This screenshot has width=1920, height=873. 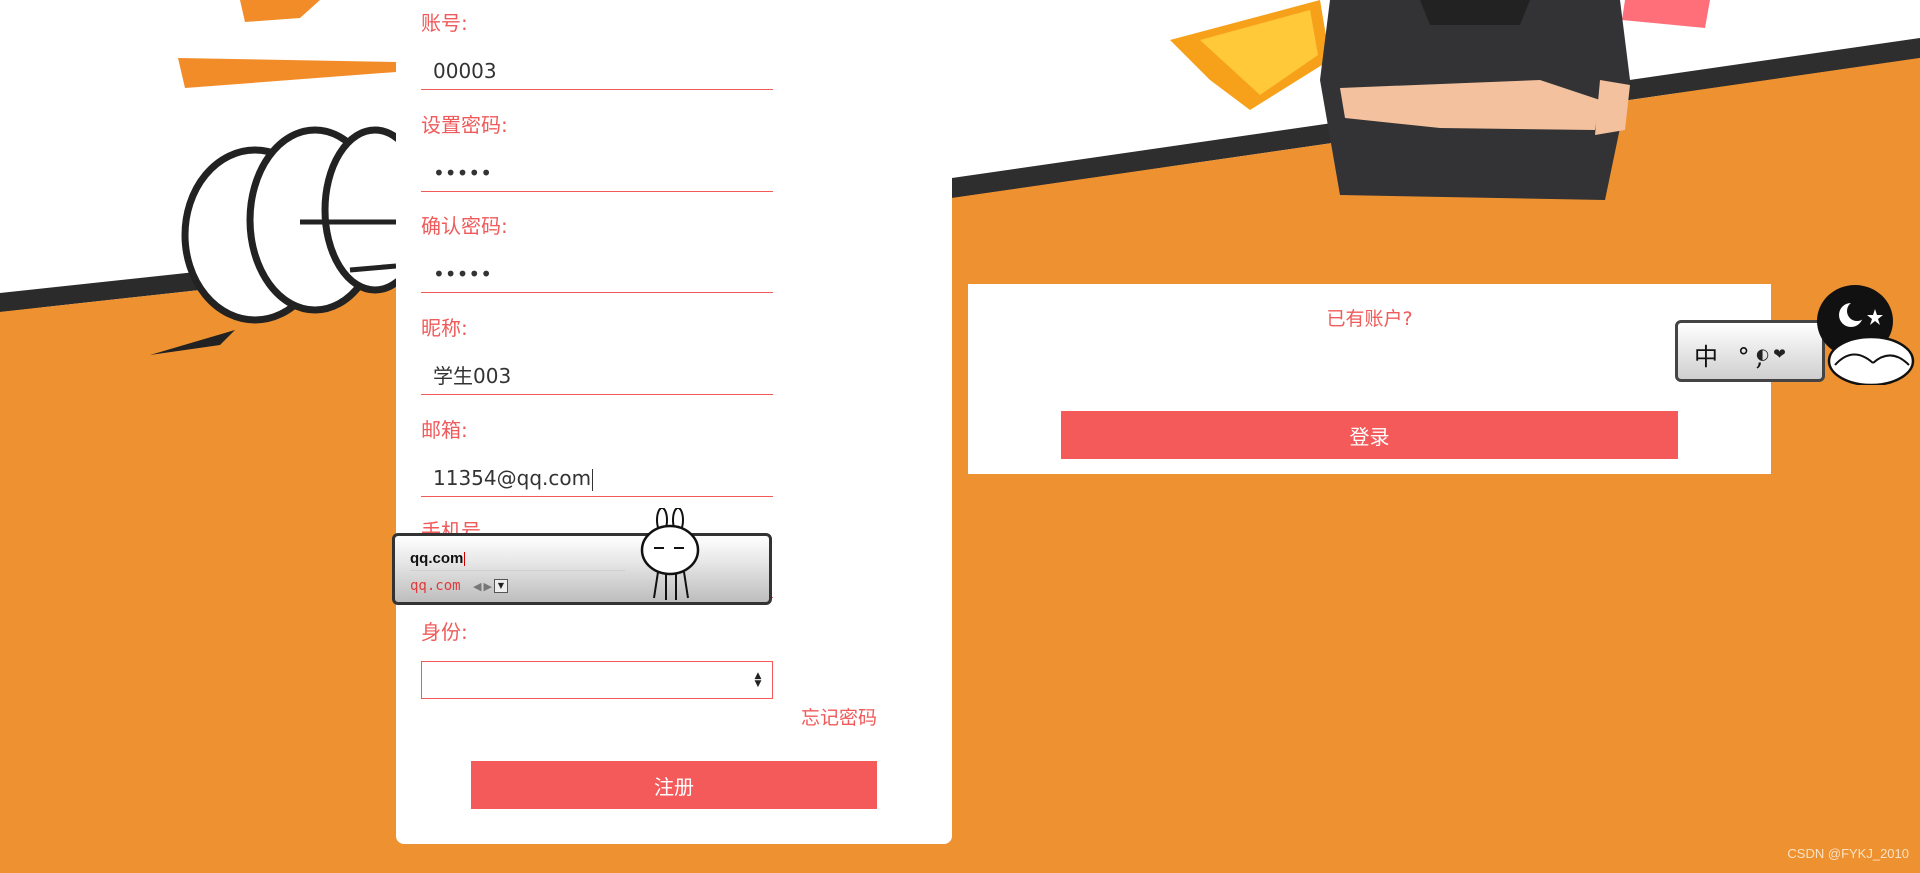 What do you see at coordinates (444, 23) in the screenshot?
I see `account-label: 账号:` at bounding box center [444, 23].